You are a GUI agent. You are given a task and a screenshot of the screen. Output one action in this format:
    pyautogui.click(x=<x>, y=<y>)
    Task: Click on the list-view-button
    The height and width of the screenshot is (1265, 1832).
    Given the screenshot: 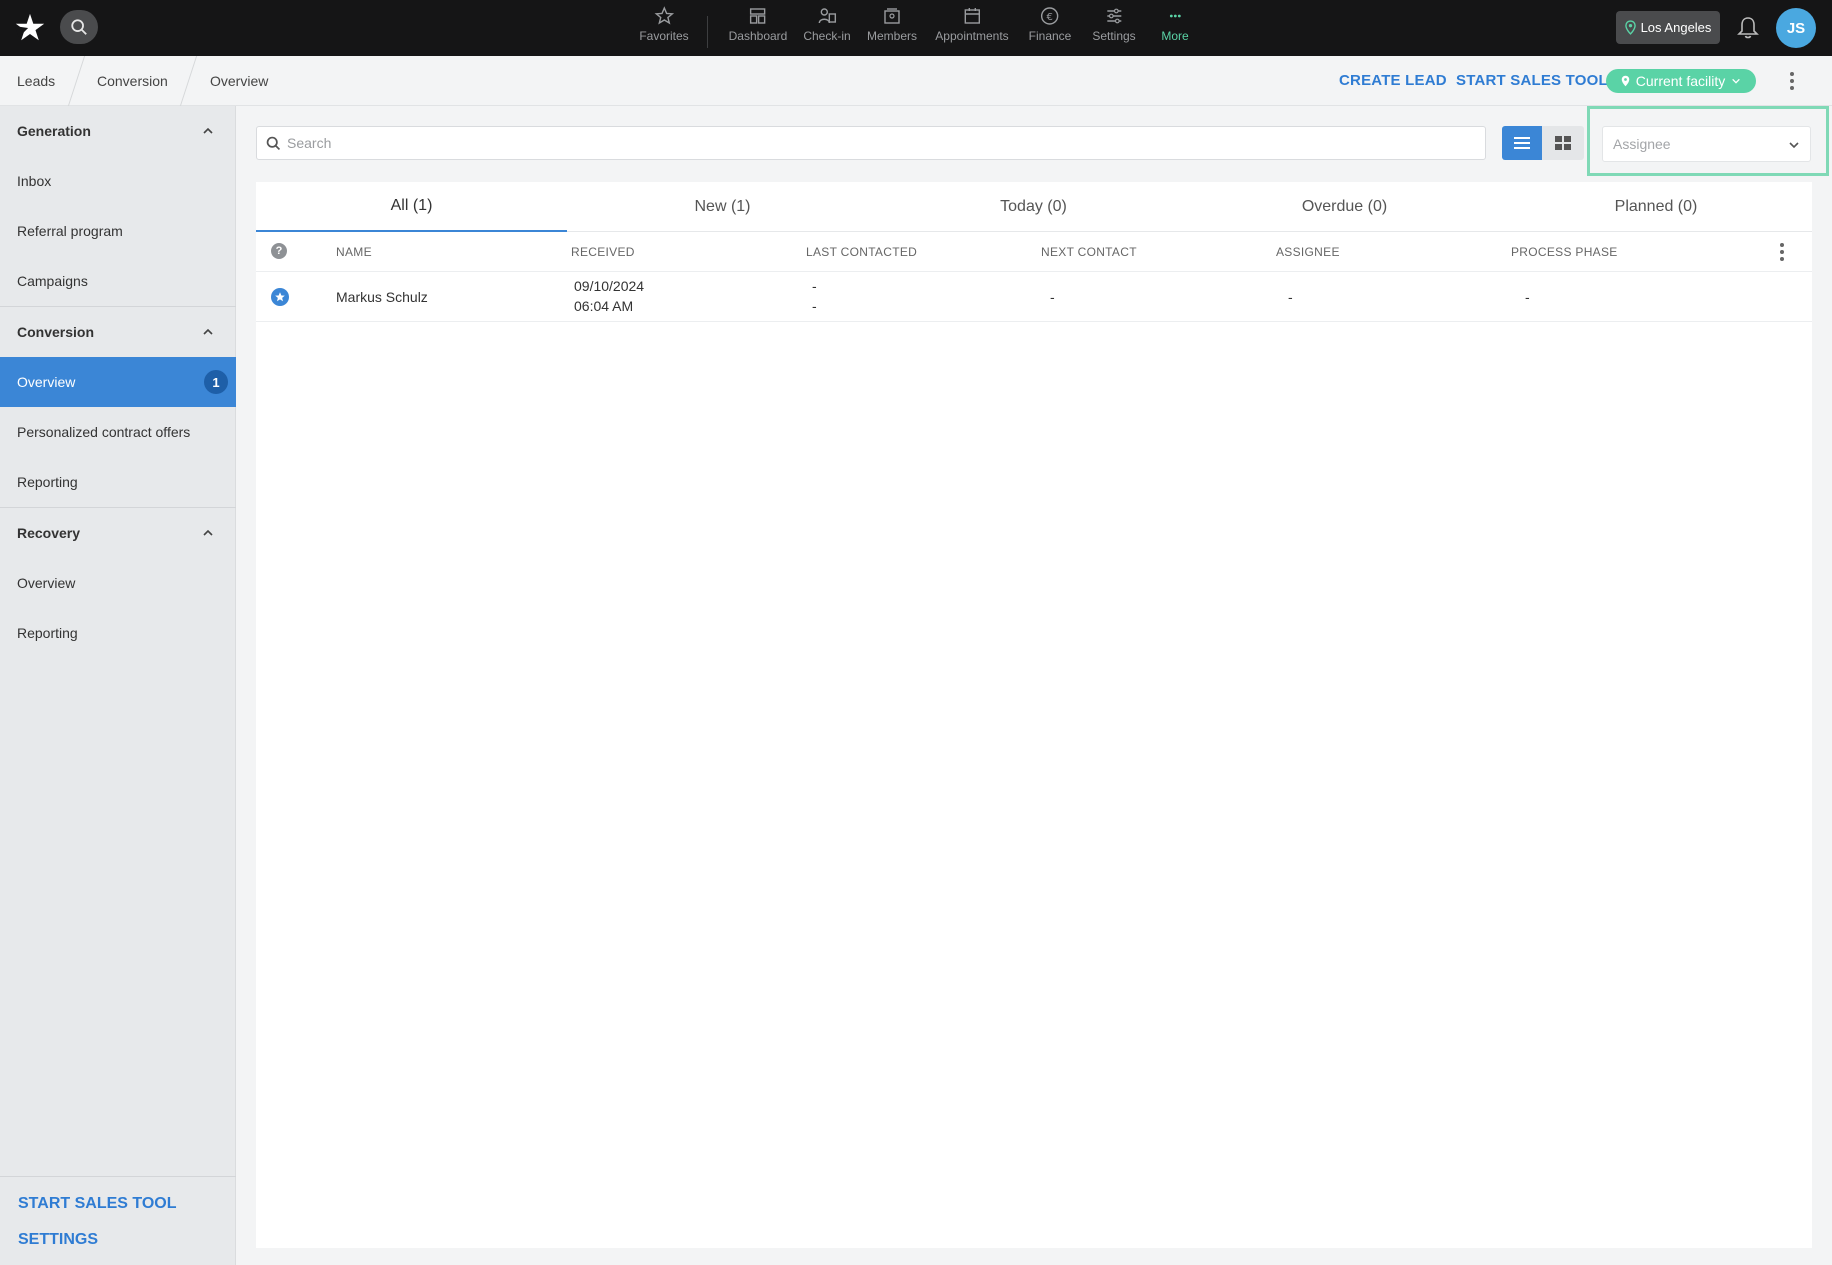 What is the action you would take?
    pyautogui.click(x=1522, y=143)
    